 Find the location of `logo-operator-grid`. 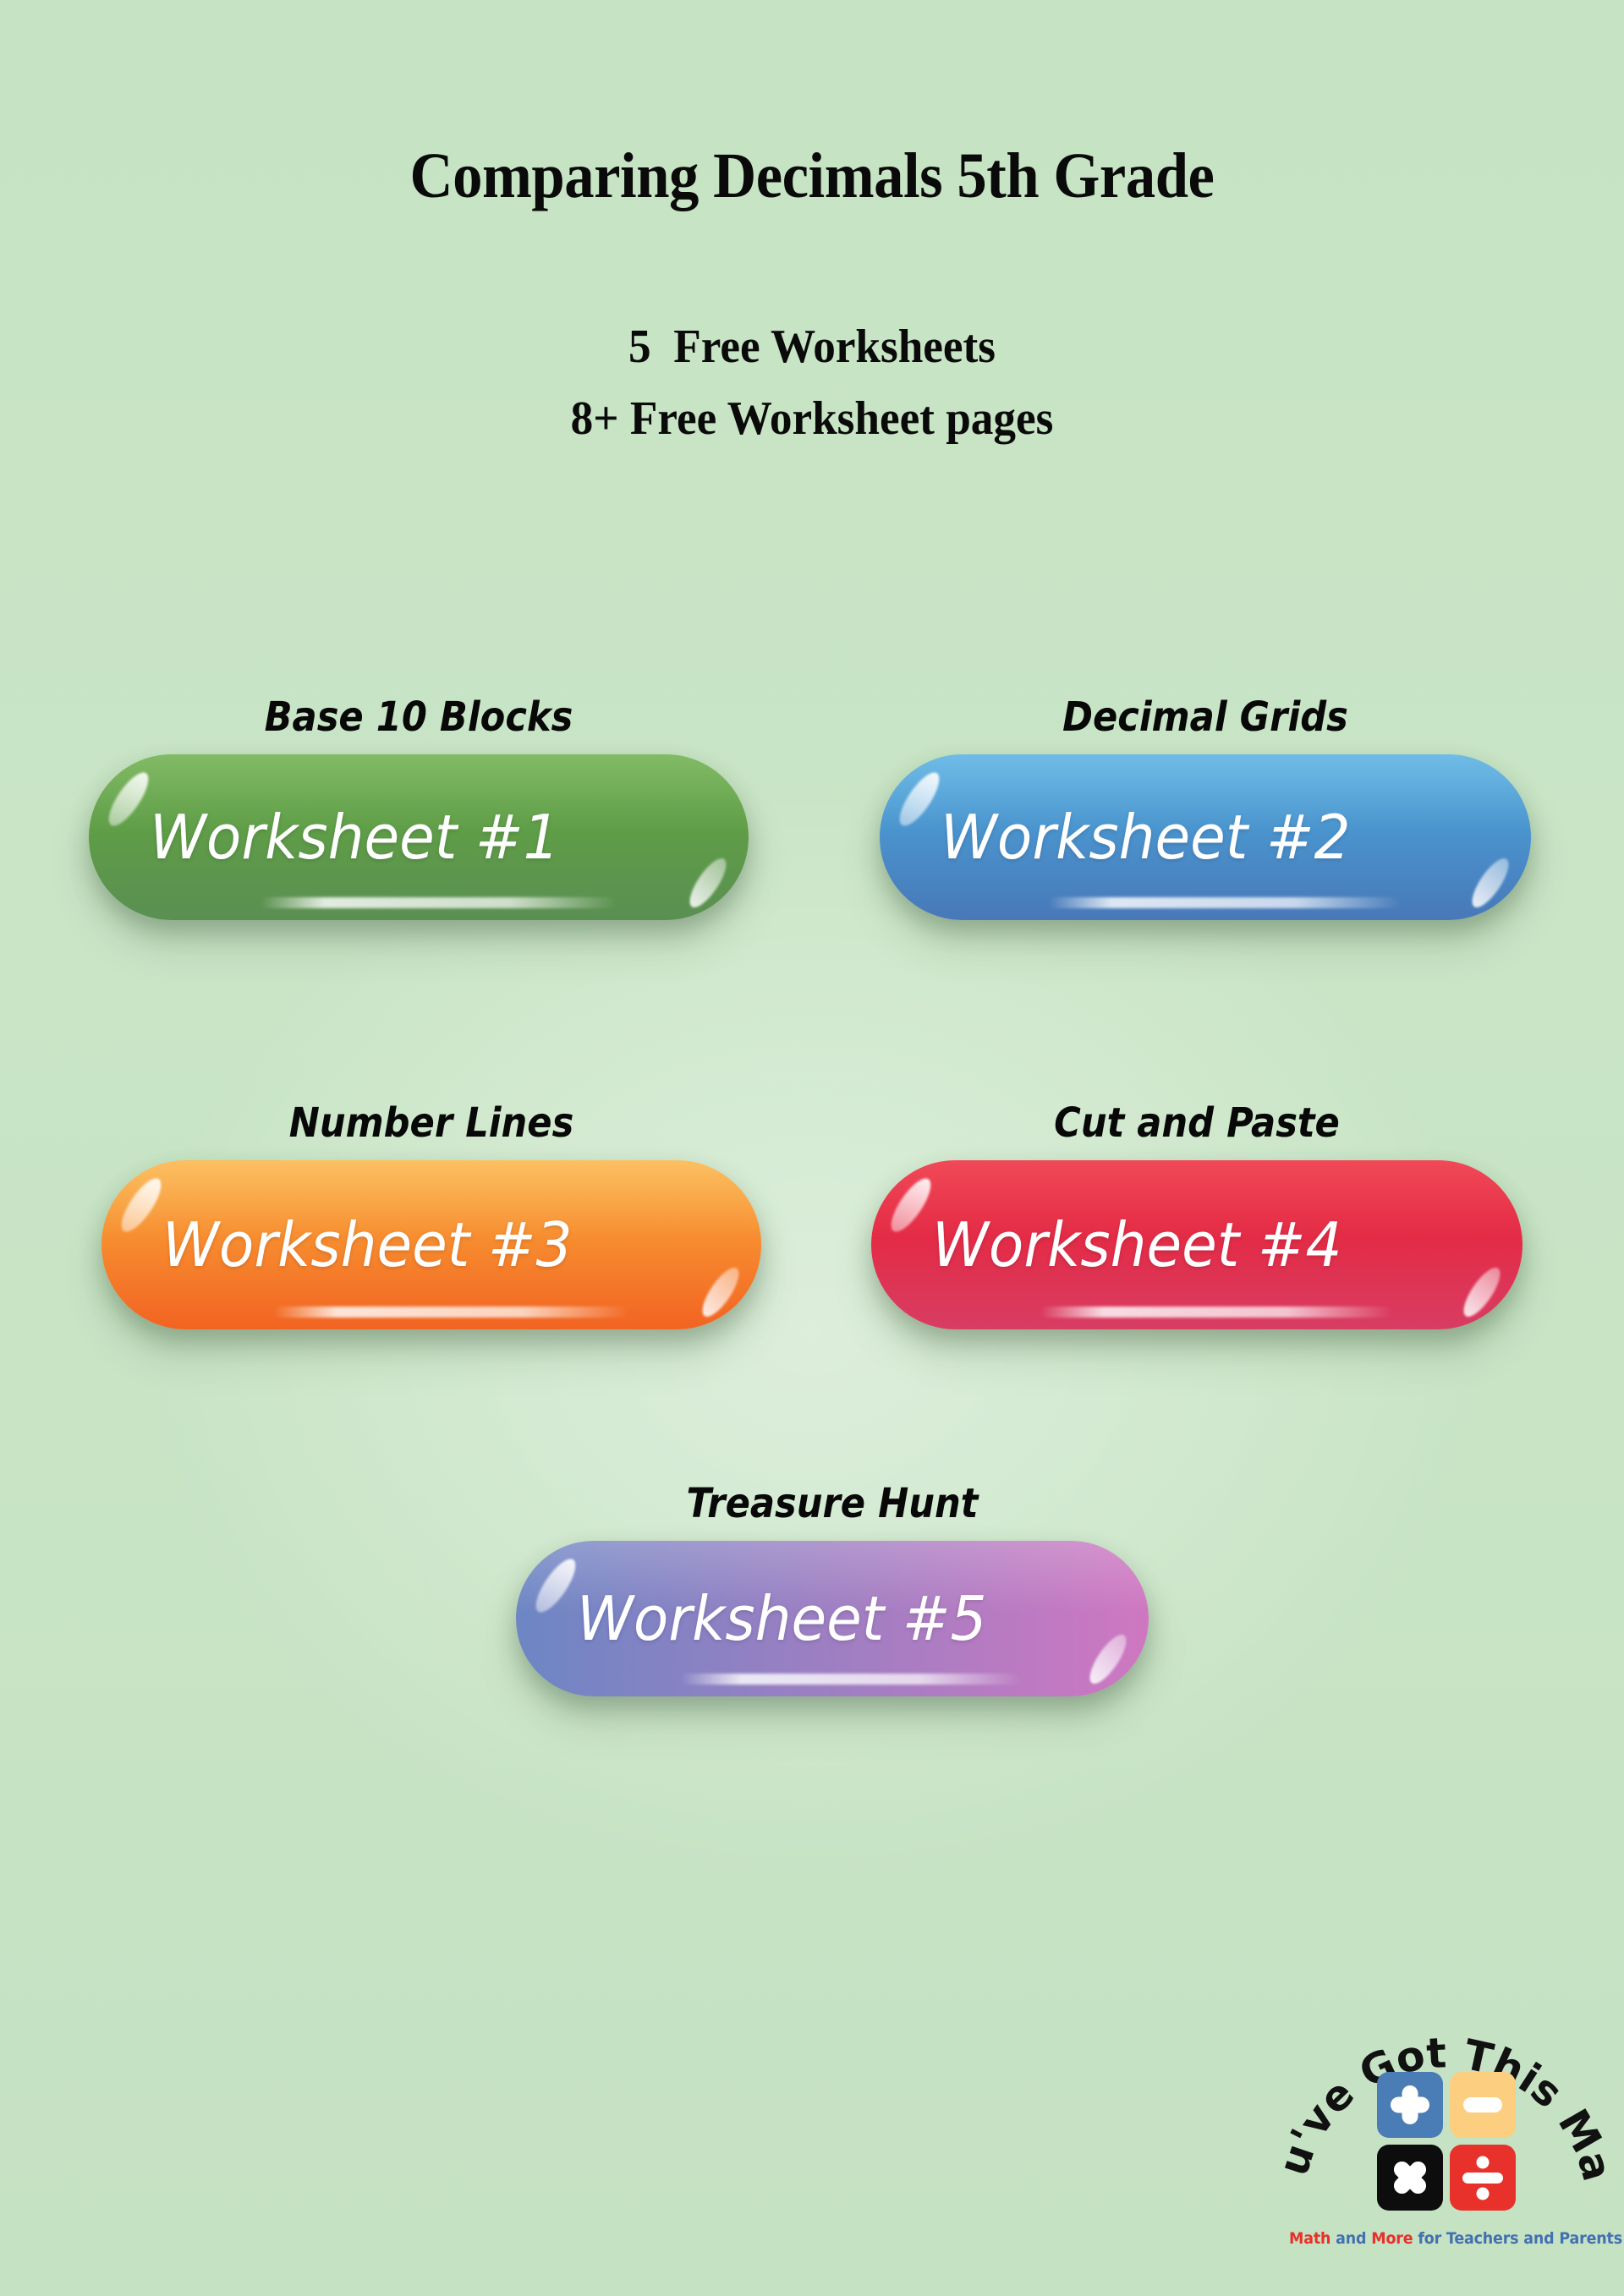

logo-operator-grid is located at coordinates (1446, 2141).